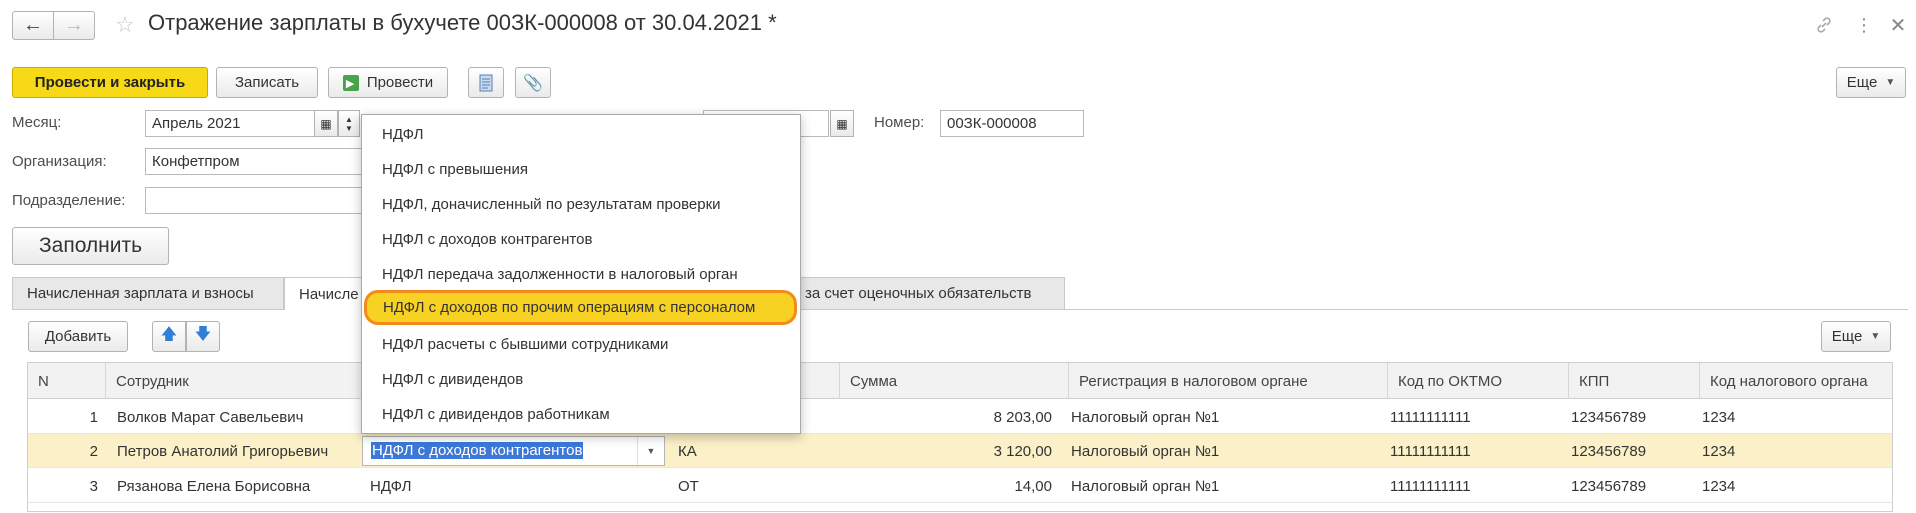 This screenshot has height=513, width=1916. What do you see at coordinates (581, 134) in the screenshot?
I see `dropdown-option: НДФЛ` at bounding box center [581, 134].